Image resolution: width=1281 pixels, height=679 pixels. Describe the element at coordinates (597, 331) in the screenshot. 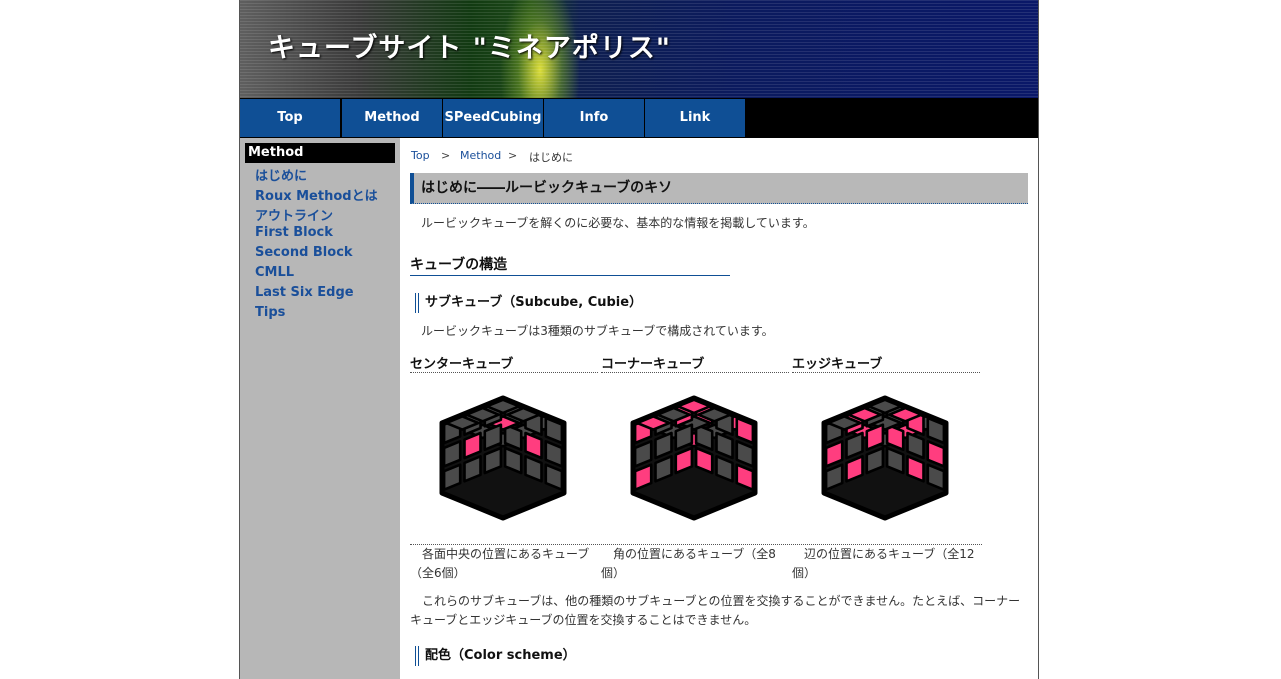

I see `subcube-text: ルービックキューブは3種類のサブキューブで構成されています。` at that location.